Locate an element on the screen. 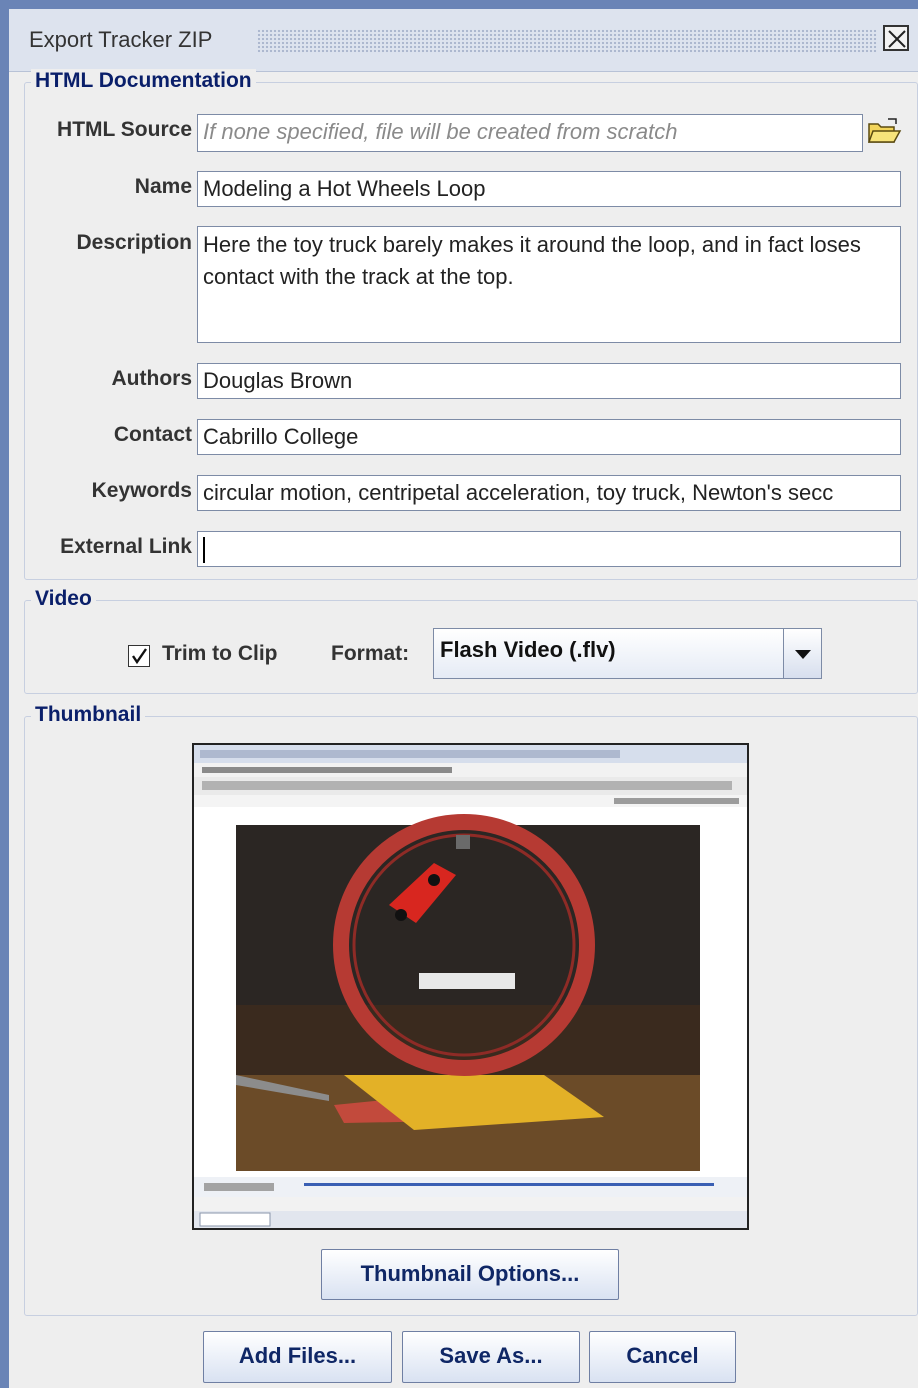 The height and width of the screenshot is (1388, 918). external-link-label: External Link is located at coordinates (126, 546).